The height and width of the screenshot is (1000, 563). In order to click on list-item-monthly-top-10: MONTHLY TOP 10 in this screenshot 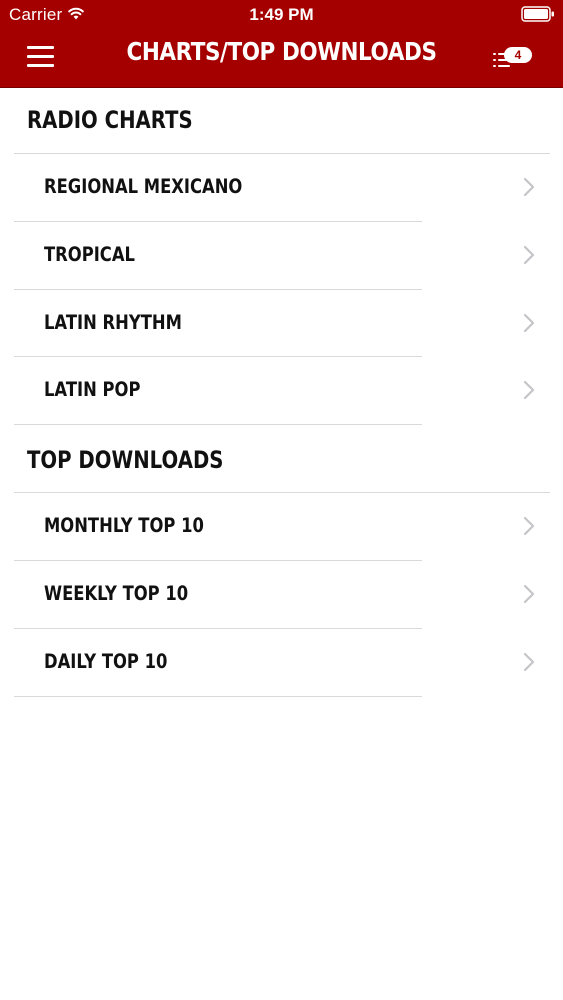, I will do `click(281, 526)`.